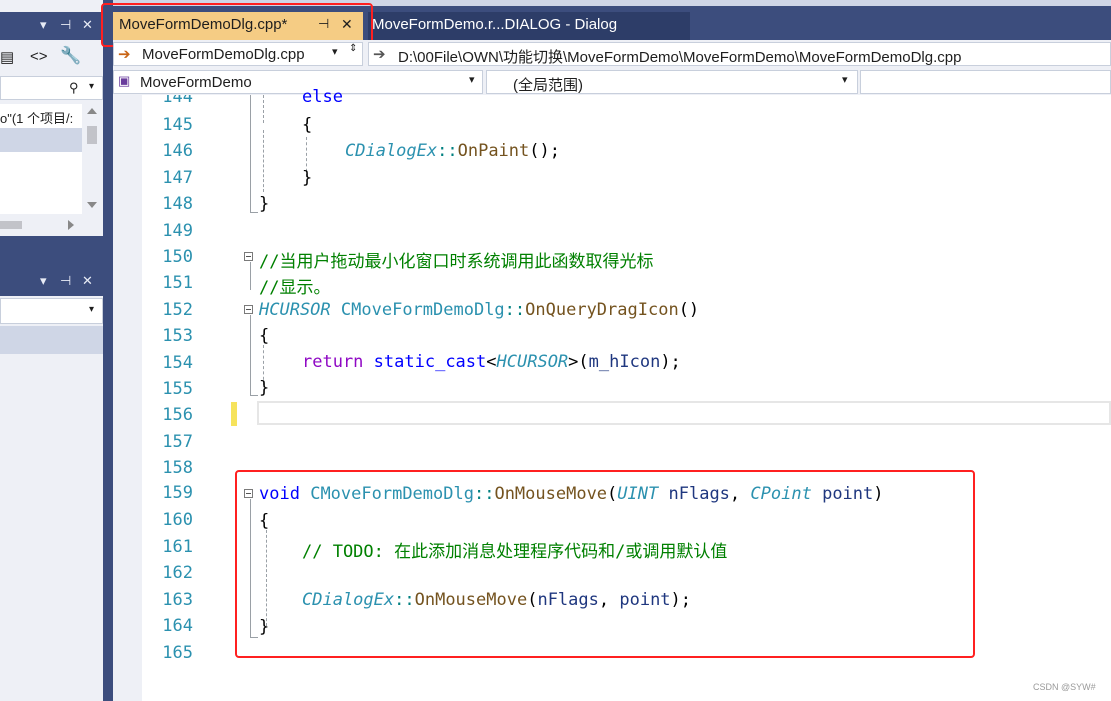  I want to click on line-number: 165, so click(177, 653).